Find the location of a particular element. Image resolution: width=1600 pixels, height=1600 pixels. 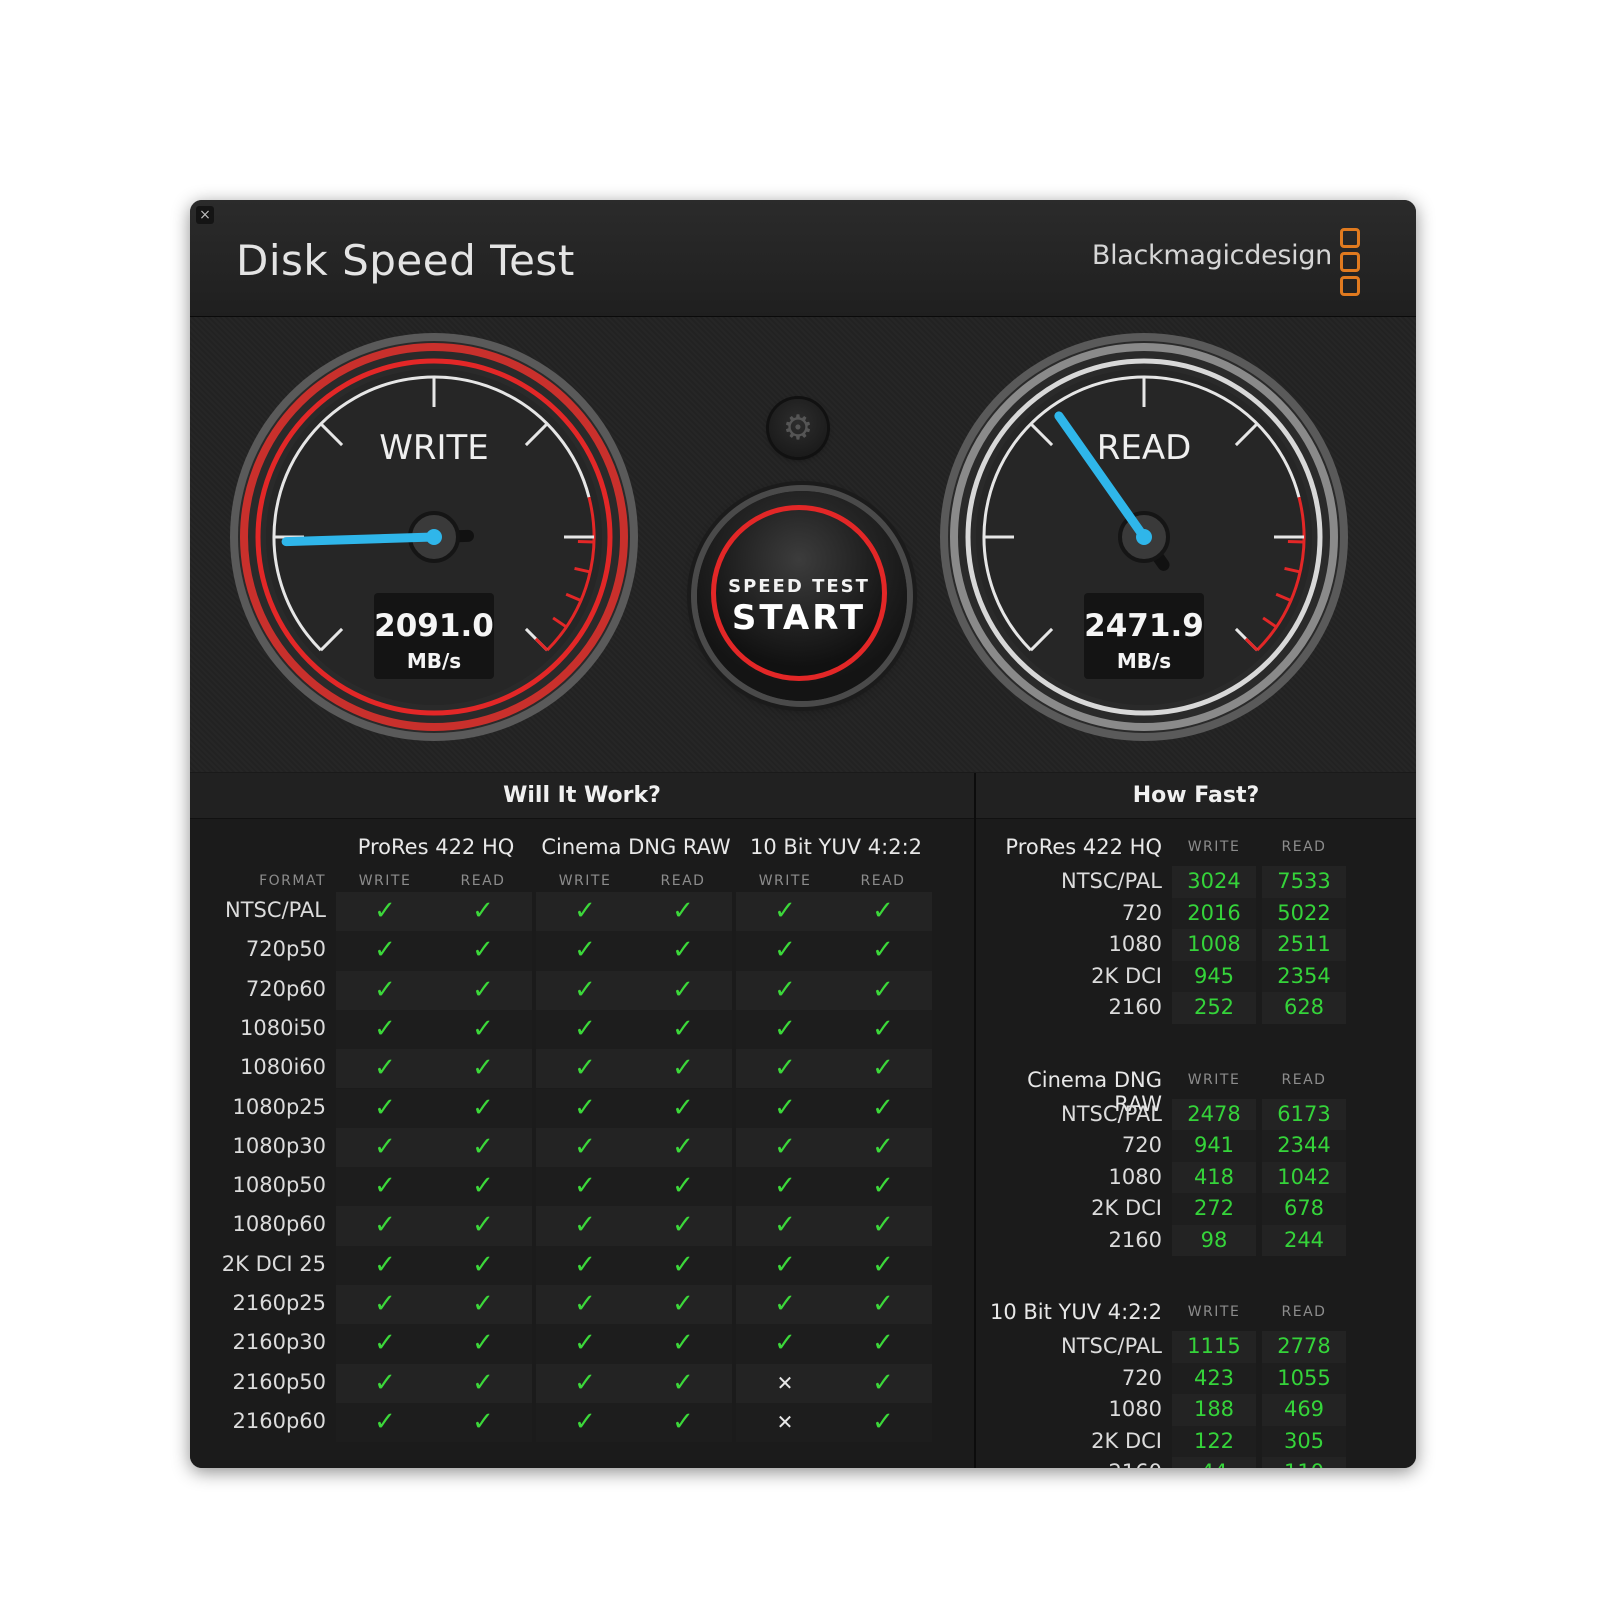

title-bar: × Disk Speed Test Blackmagicdesign is located at coordinates (803, 258).